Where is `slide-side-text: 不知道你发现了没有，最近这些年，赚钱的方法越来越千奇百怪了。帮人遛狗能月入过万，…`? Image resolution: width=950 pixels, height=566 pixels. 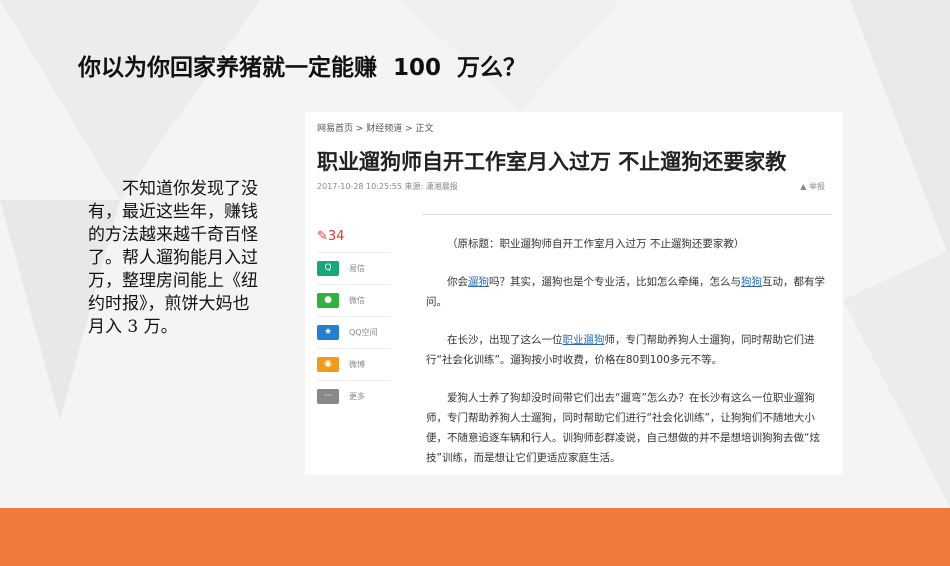 slide-side-text: 不知道你发现了没有，最近这些年，赚钱的方法越来越千奇百怪了。帮人遛狗能月入过万，… is located at coordinates (173, 258).